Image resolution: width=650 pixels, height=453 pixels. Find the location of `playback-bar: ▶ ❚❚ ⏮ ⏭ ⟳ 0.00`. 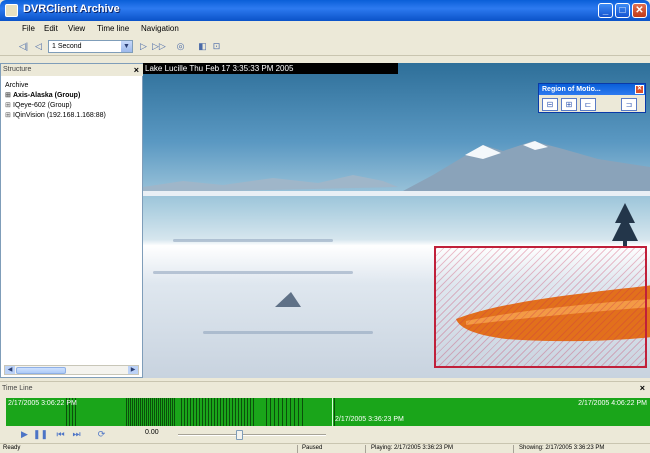

playback-bar: ▶ ❚❚ ⏮ ⏭ ⟳ 0.00 is located at coordinates (325, 434).